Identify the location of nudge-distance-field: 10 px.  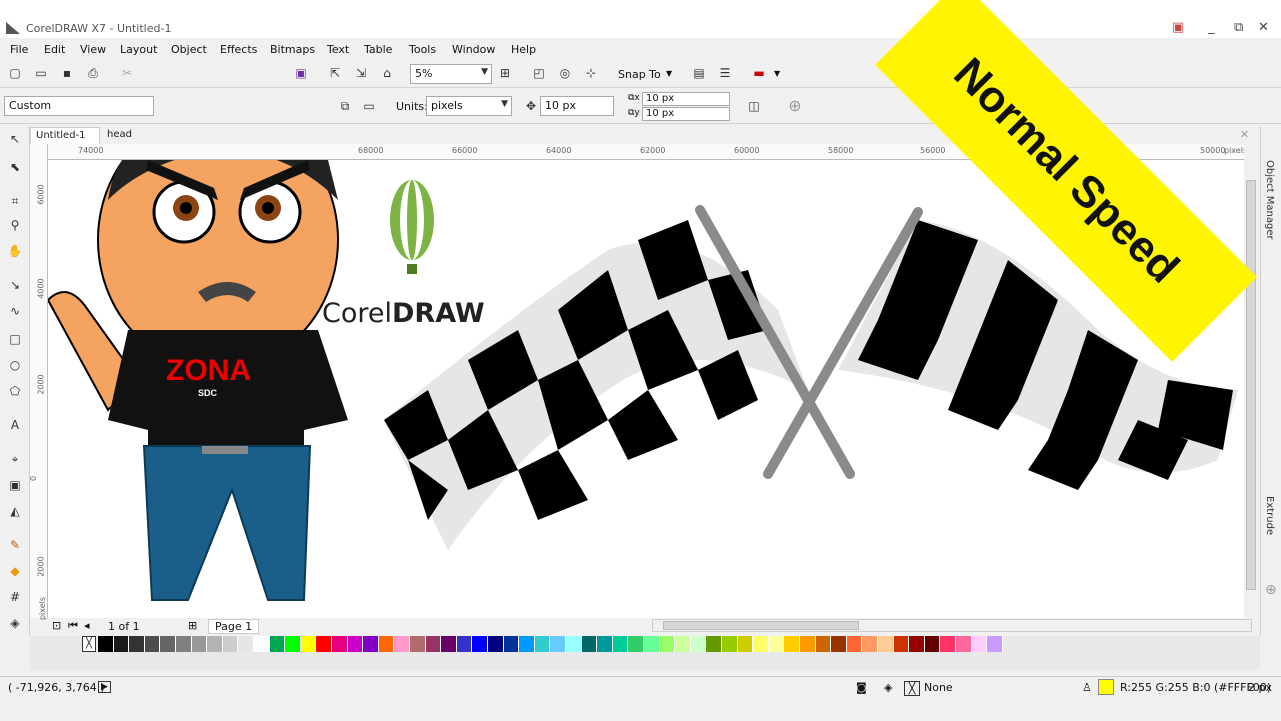
(577, 106).